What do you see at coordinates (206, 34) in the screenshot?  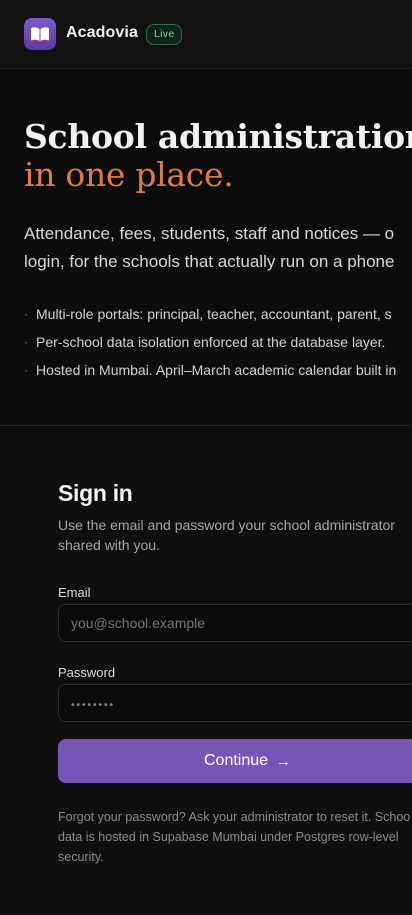 I see `top-bar: Acadovia Live` at bounding box center [206, 34].